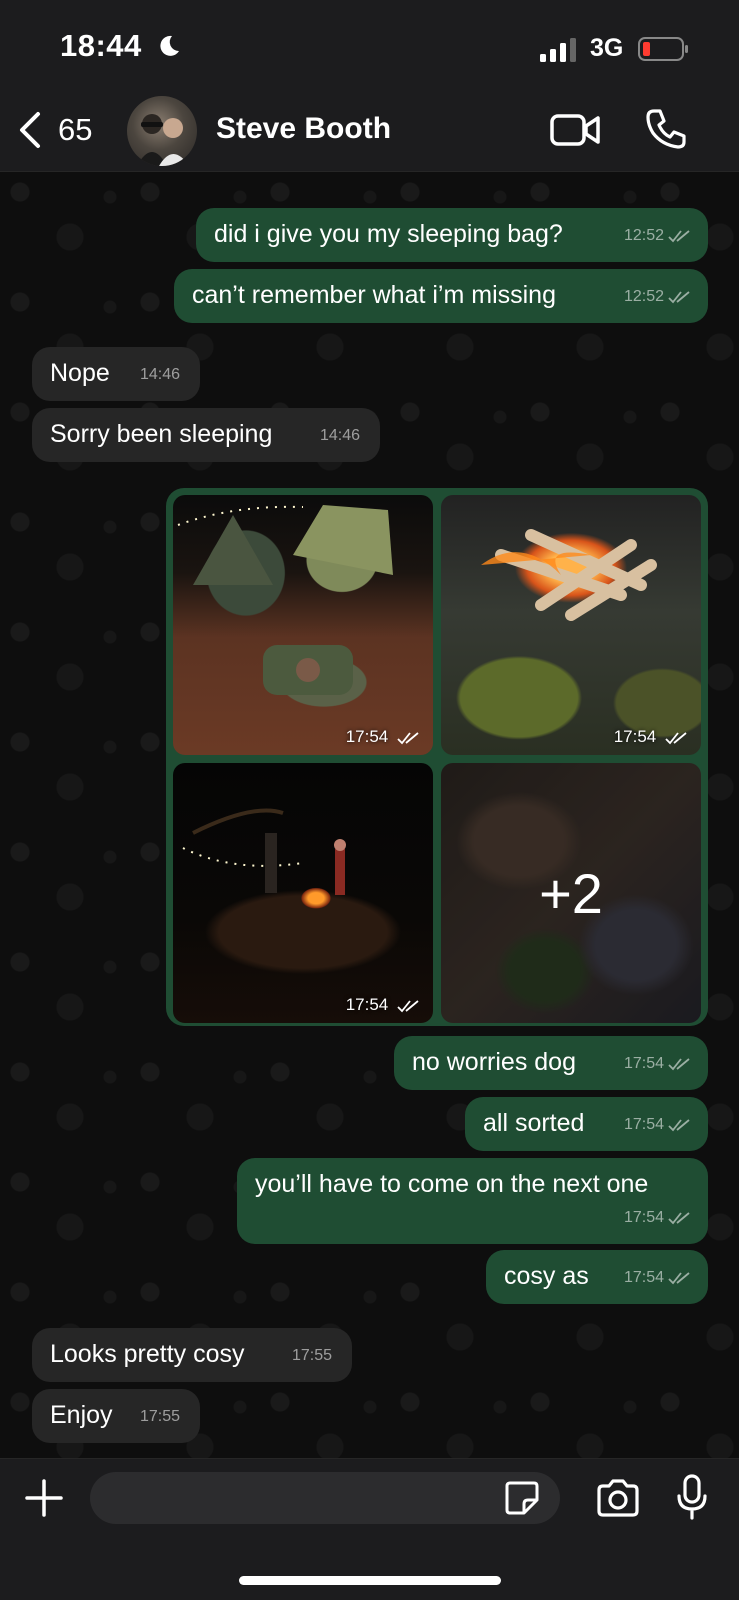  What do you see at coordinates (663, 49) in the screenshot?
I see `battery-icon` at bounding box center [663, 49].